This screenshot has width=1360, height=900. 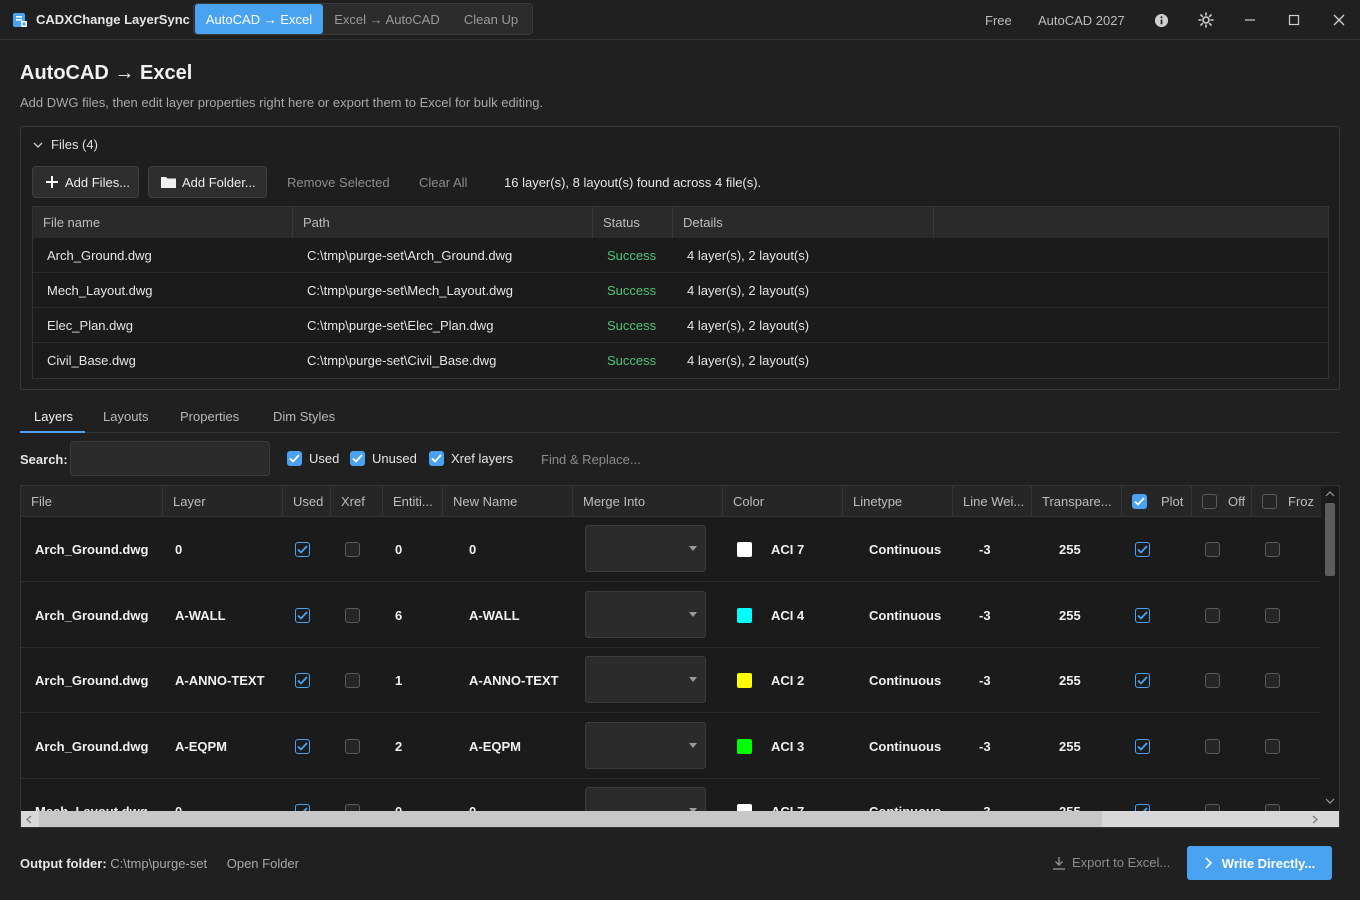 What do you see at coordinates (1330, 648) in the screenshot?
I see `vertical-scrollbar` at bounding box center [1330, 648].